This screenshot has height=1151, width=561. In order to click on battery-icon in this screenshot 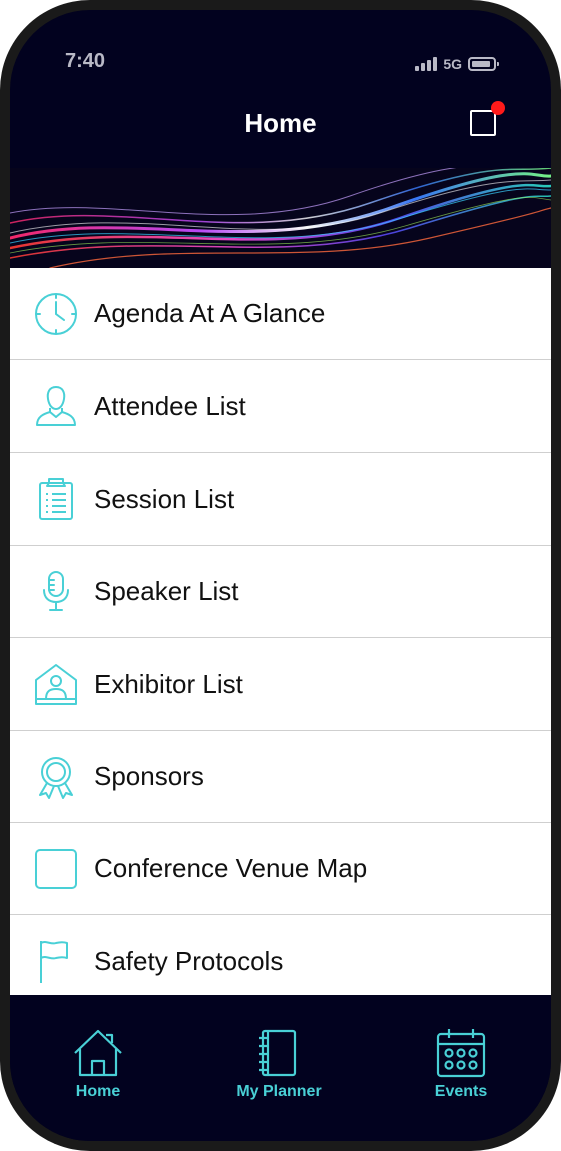, I will do `click(483, 64)`.